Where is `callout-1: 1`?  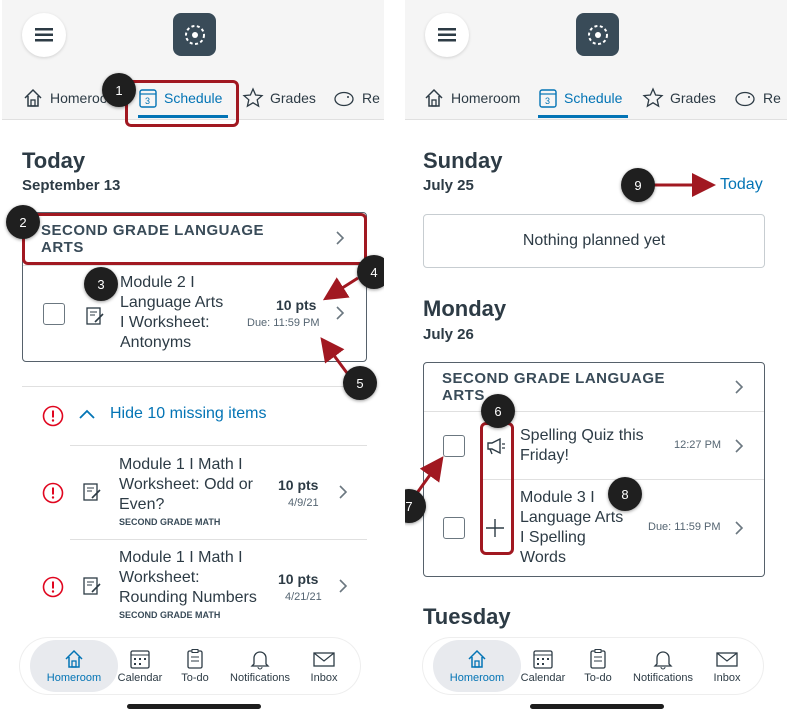 callout-1: 1 is located at coordinates (119, 90).